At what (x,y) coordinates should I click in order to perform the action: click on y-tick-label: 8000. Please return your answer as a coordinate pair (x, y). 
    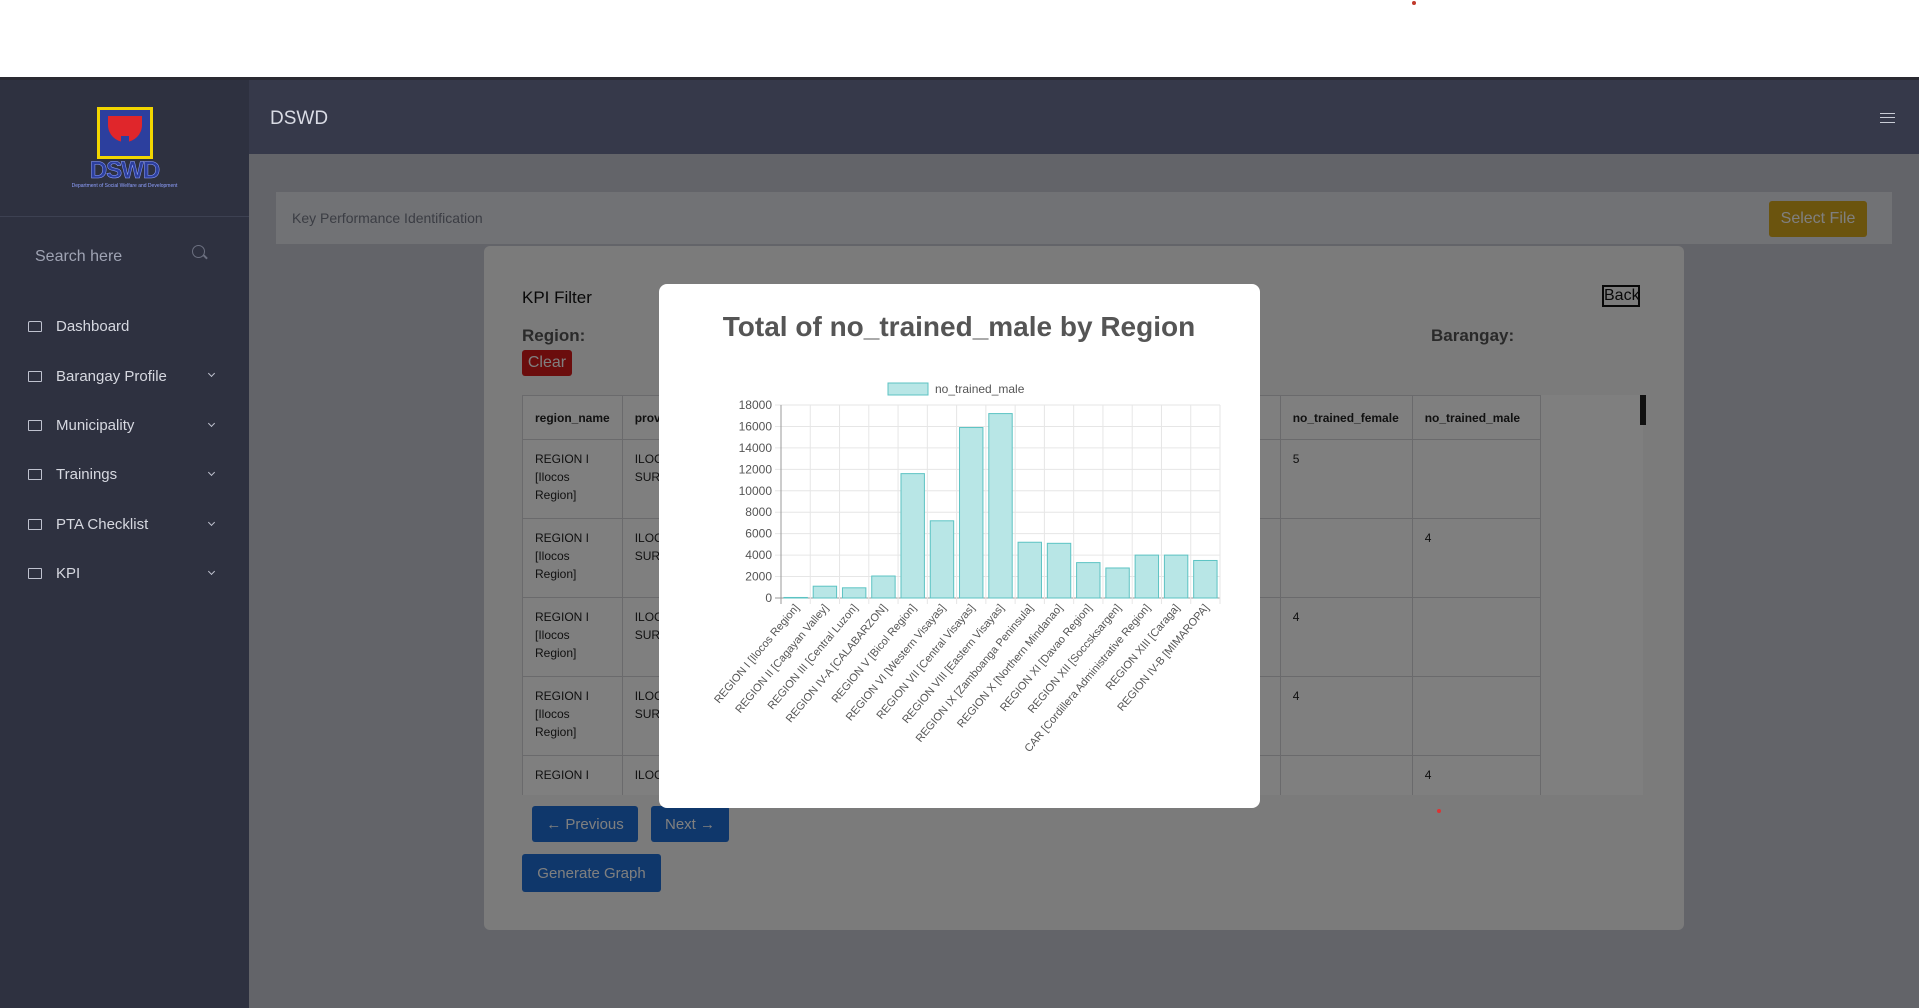
    Looking at the image, I should click on (758, 512).